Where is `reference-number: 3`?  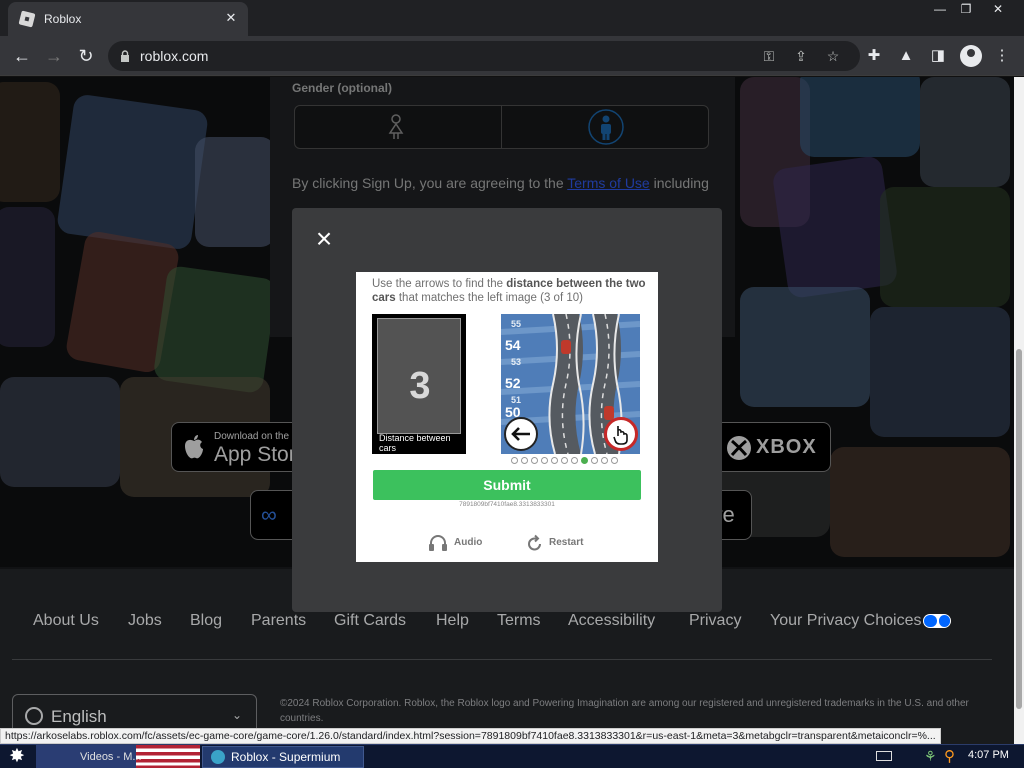
reference-number: 3 is located at coordinates (420, 386).